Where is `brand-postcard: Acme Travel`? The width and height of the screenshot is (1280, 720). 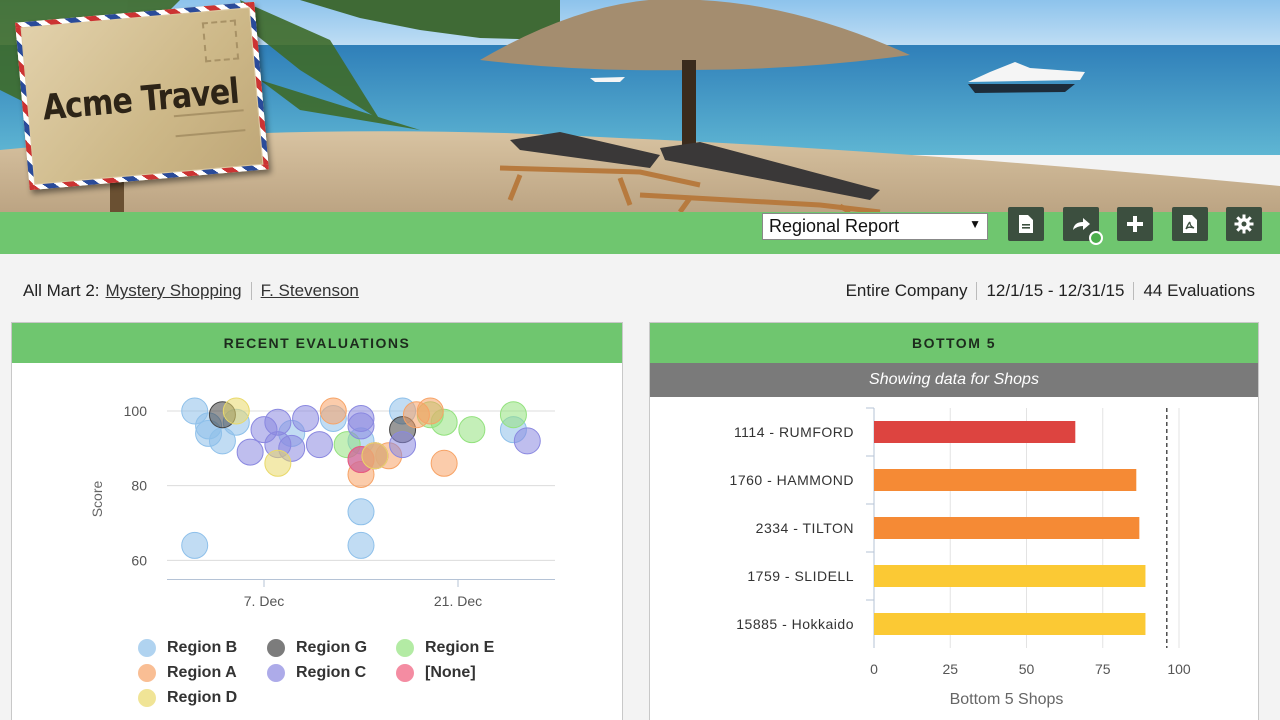
brand-postcard: Acme Travel is located at coordinates (142, 96).